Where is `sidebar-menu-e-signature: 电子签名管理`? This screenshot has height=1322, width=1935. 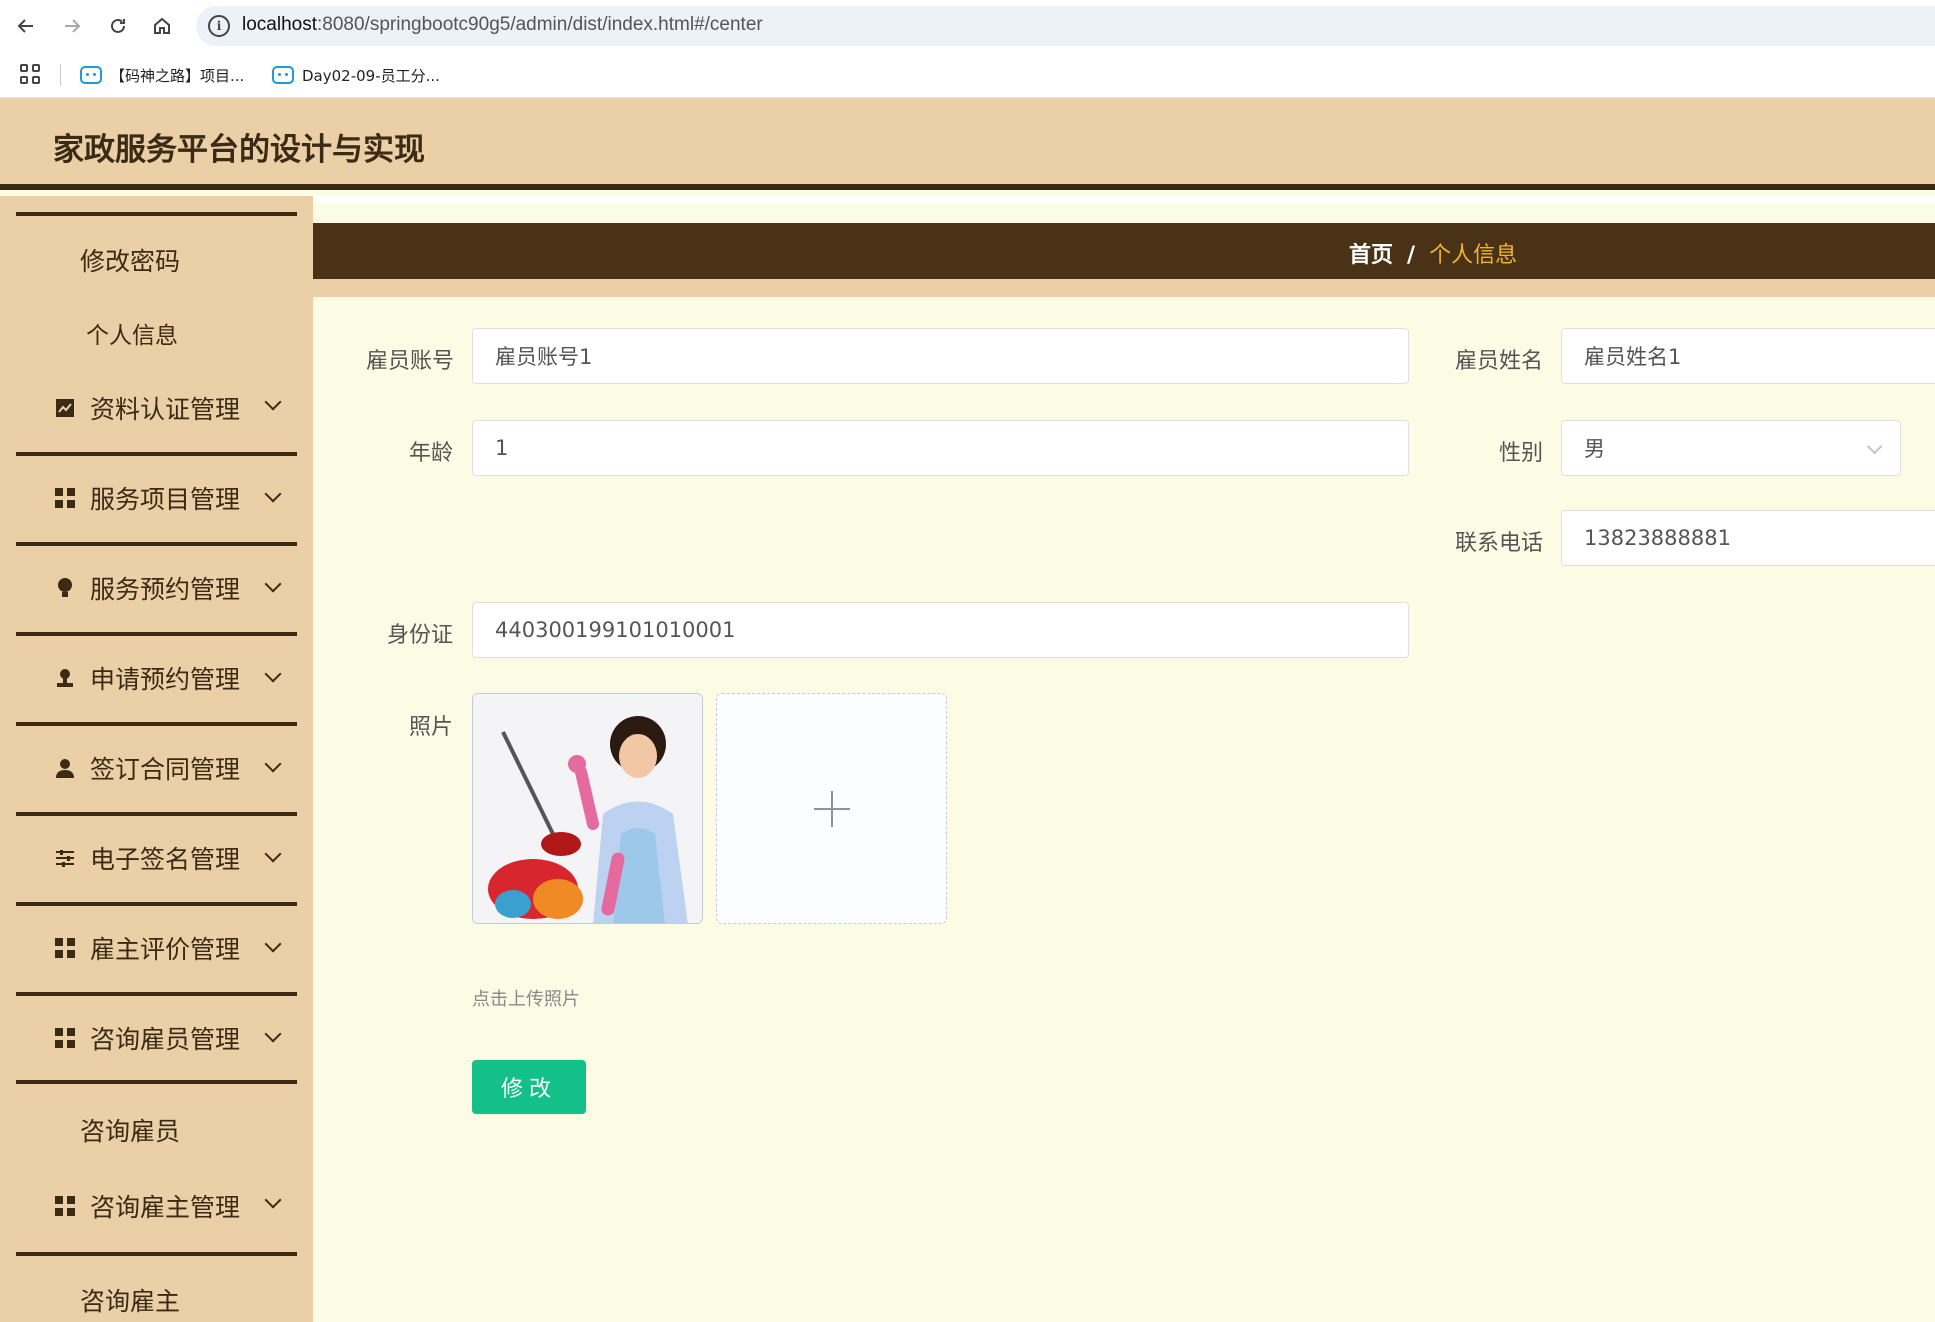 sidebar-menu-e-signature: 电子签名管理 is located at coordinates (156, 856).